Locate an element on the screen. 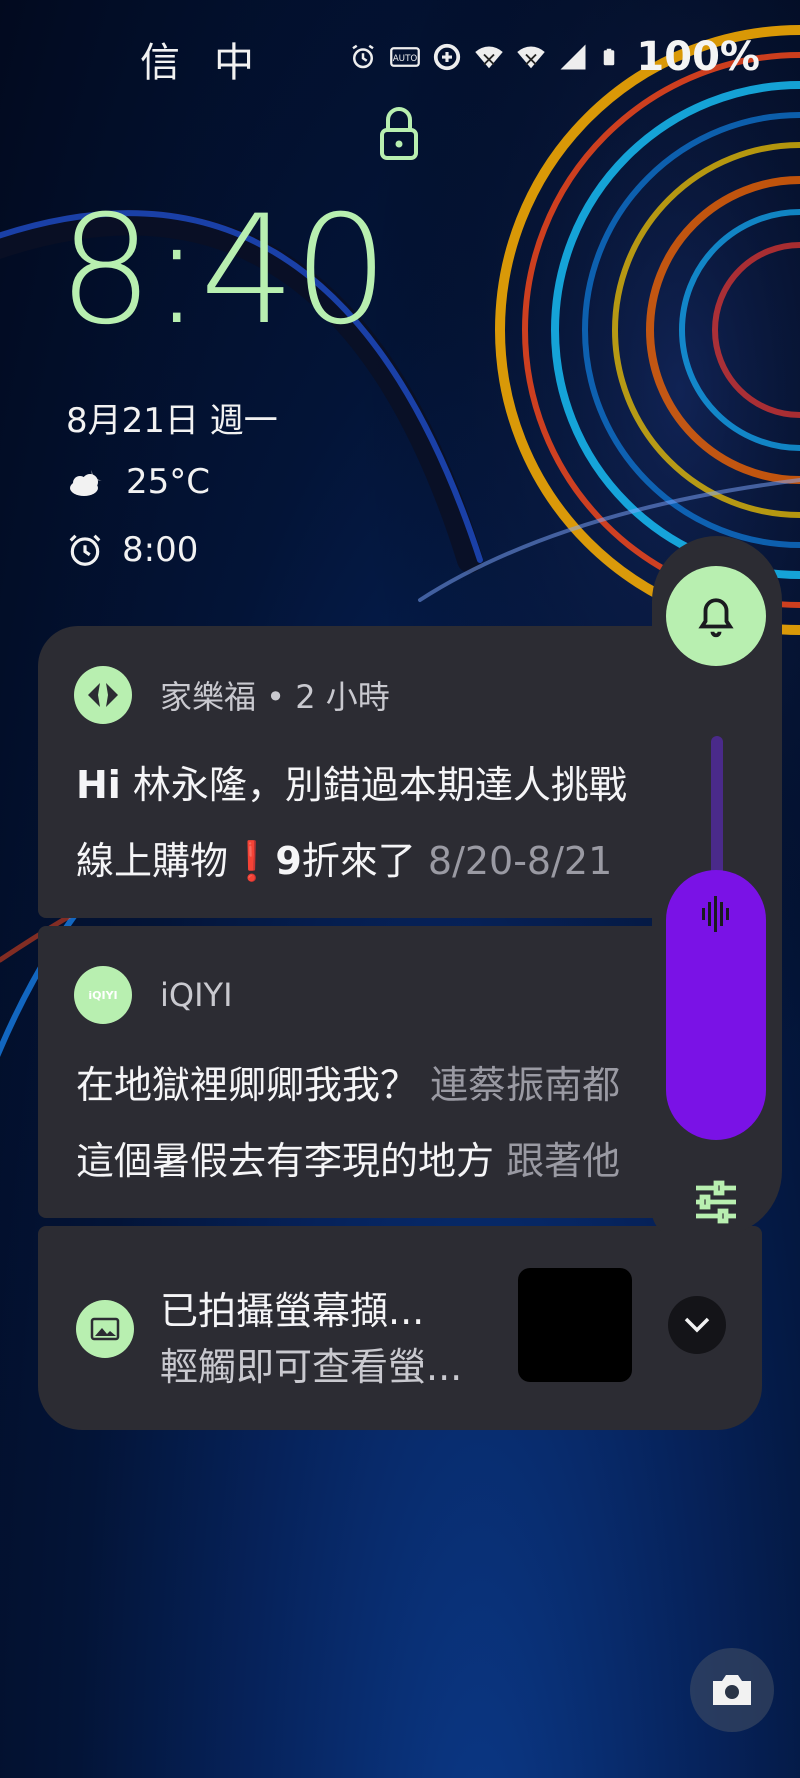  notification-title: 在地獄裡卿卿我我？ 連蔡振南都 is located at coordinates (348, 1085).